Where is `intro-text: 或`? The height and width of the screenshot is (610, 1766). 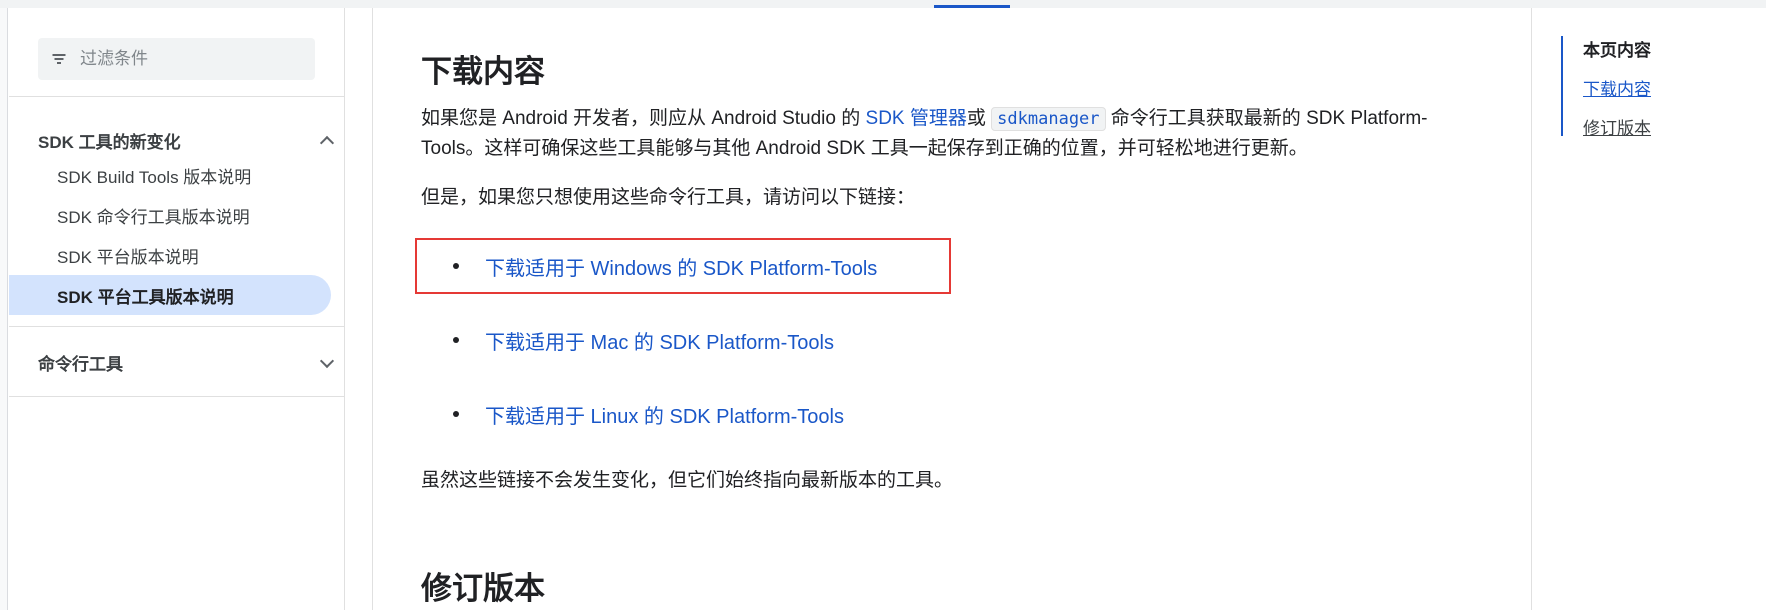
intro-text: 或 is located at coordinates (979, 118).